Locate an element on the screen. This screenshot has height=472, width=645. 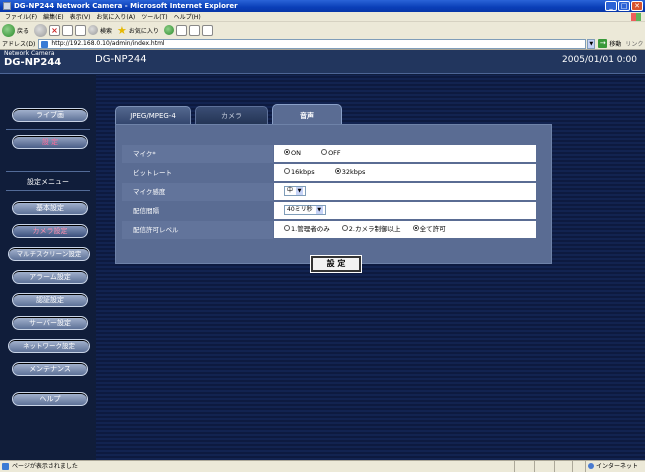
form-row-permission: 配信許可レベル 1.管理者のみ 2.カメラ制御以上 全て許可 is located at coordinates (333, 230).